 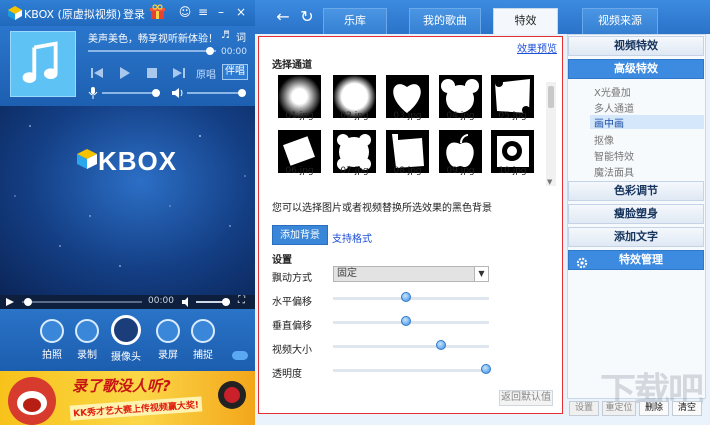 I want to click on video-record-icon, so click(x=87, y=331).